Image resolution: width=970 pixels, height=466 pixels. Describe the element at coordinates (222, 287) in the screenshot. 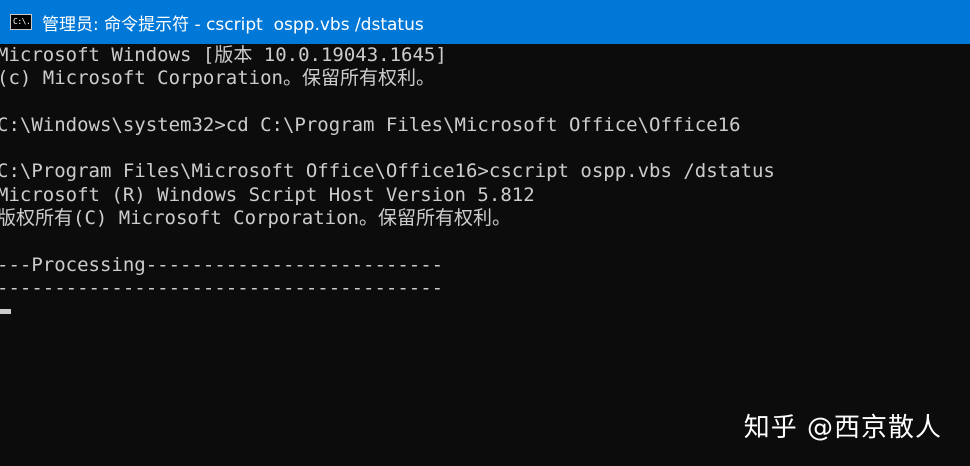

I see `console-line: ---------------------------------------` at that location.